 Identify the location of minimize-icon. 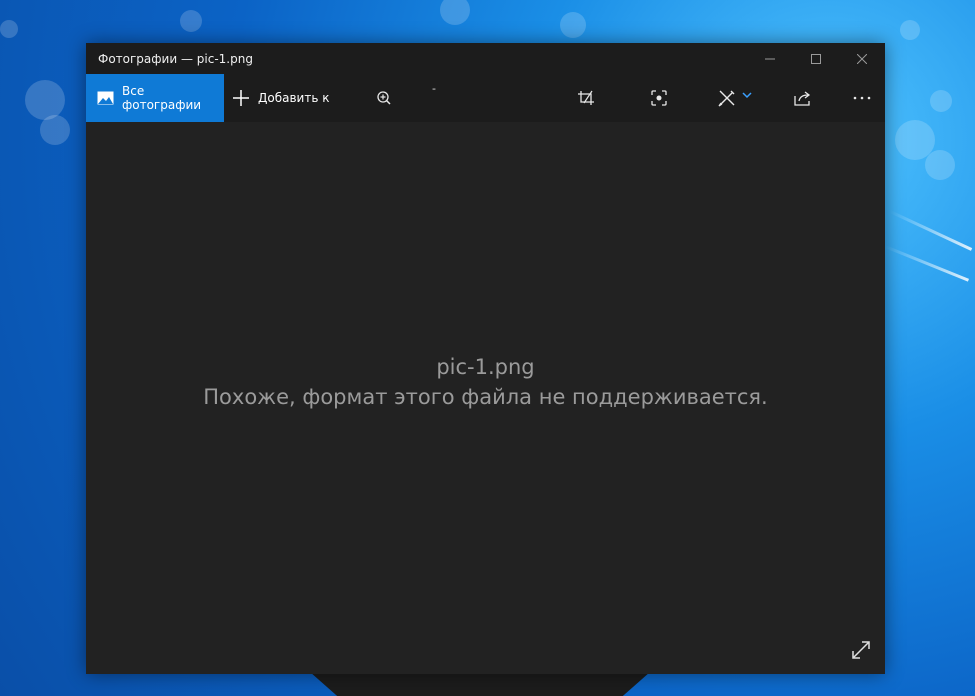
(770, 58).